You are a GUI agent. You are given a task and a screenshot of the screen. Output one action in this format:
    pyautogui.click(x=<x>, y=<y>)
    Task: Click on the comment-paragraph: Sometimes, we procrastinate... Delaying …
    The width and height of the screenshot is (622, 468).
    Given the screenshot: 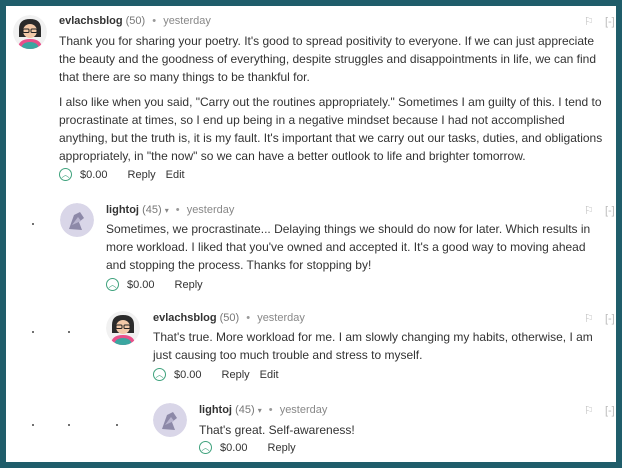 What is the action you would take?
    pyautogui.click(x=348, y=247)
    